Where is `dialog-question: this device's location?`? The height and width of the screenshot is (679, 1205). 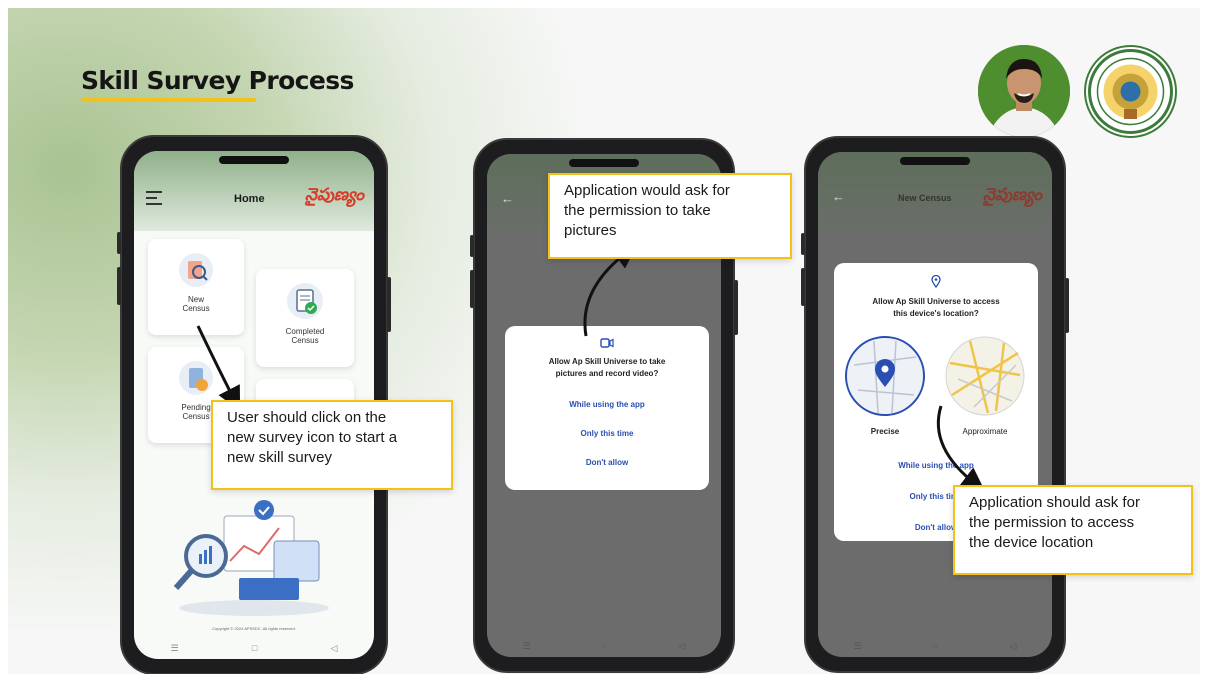
dialog-question: this device's location? is located at coordinates (936, 313).